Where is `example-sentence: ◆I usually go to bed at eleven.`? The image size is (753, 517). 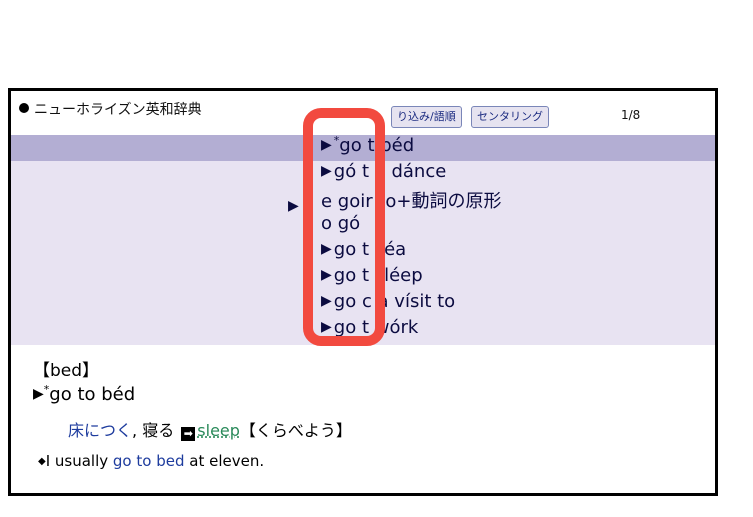 example-sentence: ◆I usually go to bed at eleven. is located at coordinates (151, 461).